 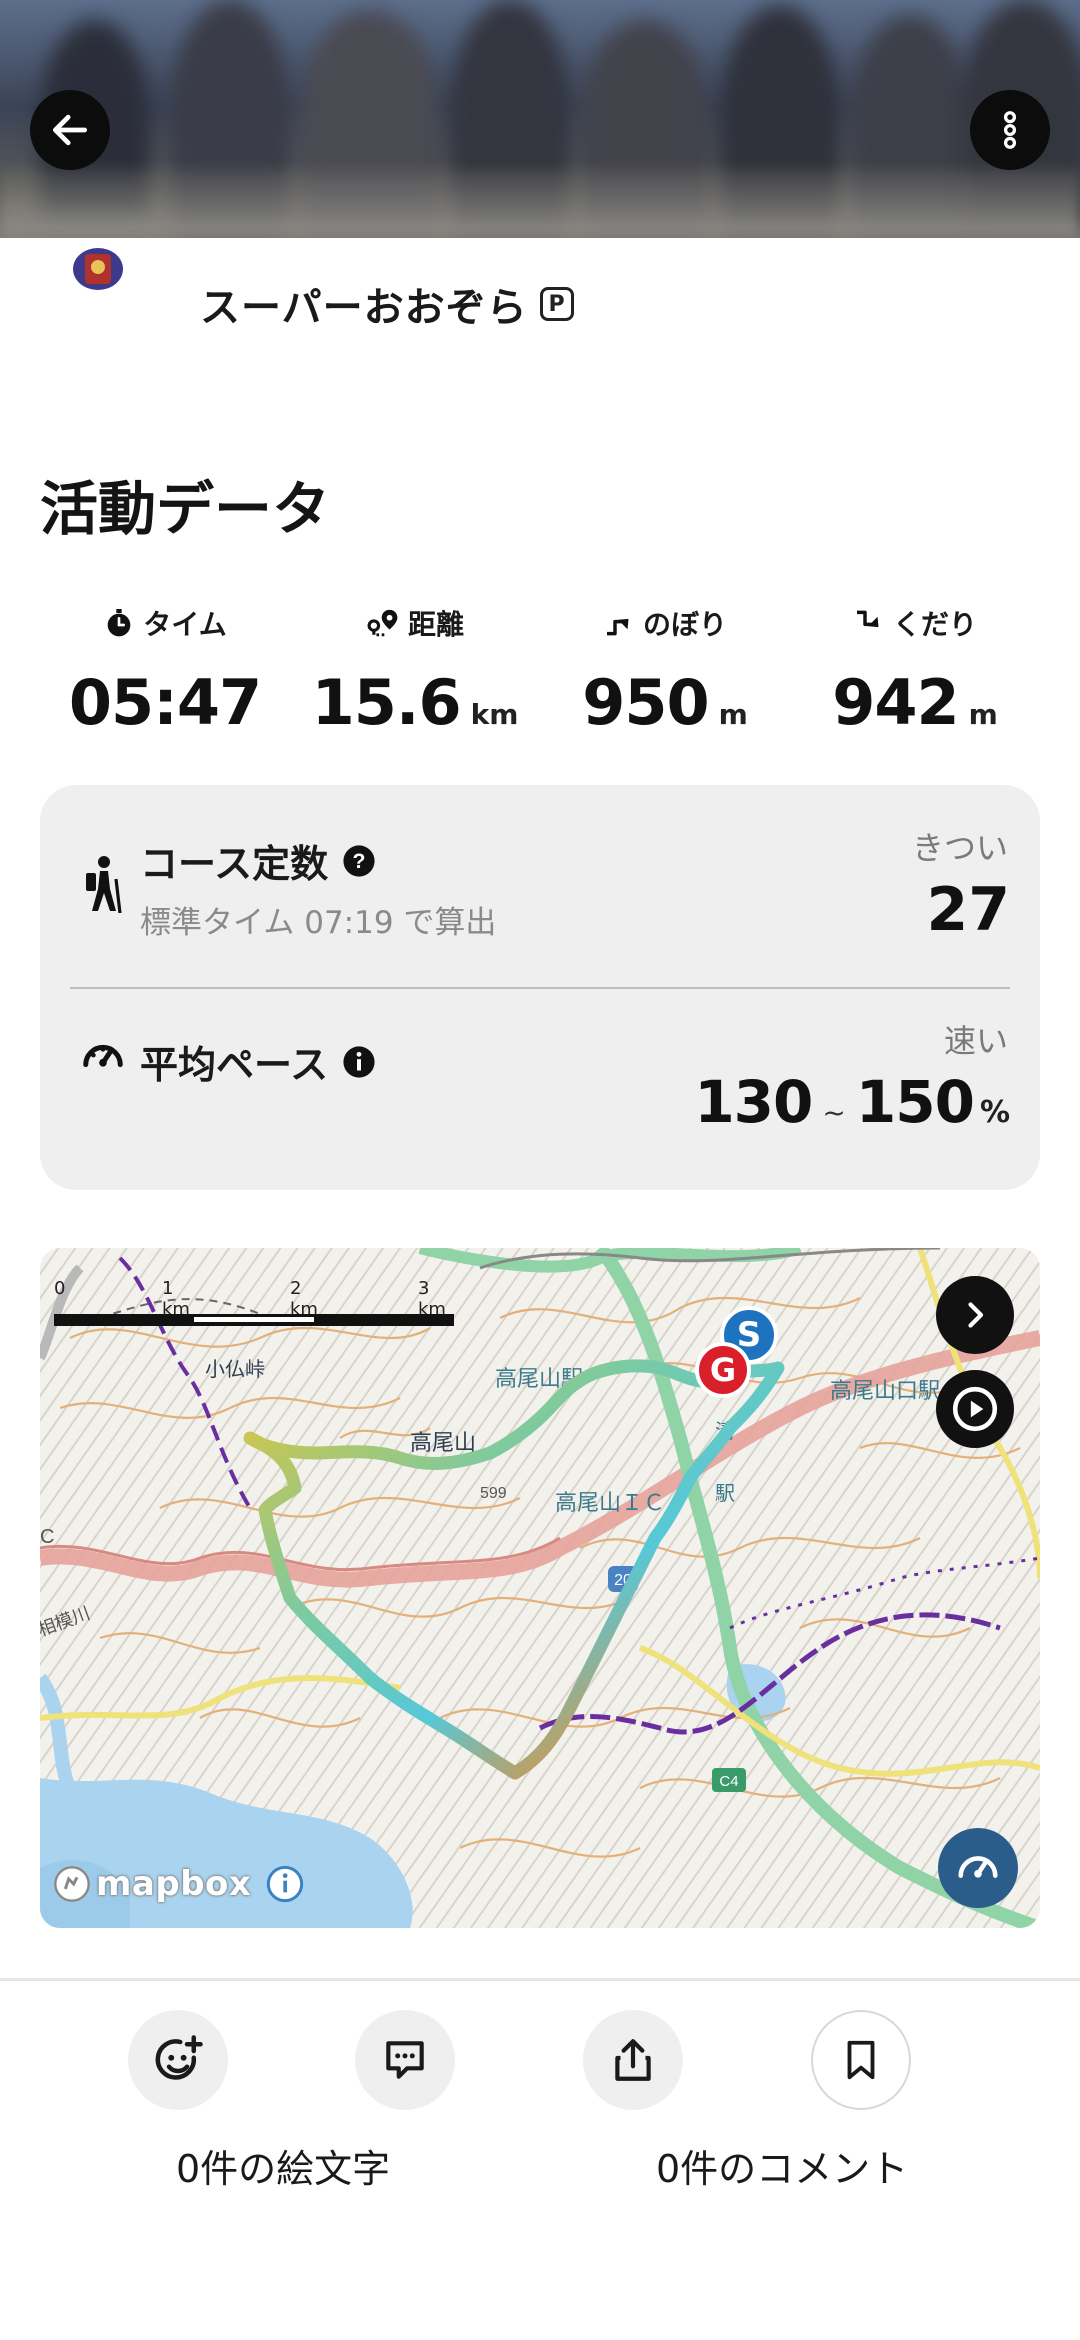 I want to click on stat-distance: 距離 15.6 km, so click(x=415, y=673).